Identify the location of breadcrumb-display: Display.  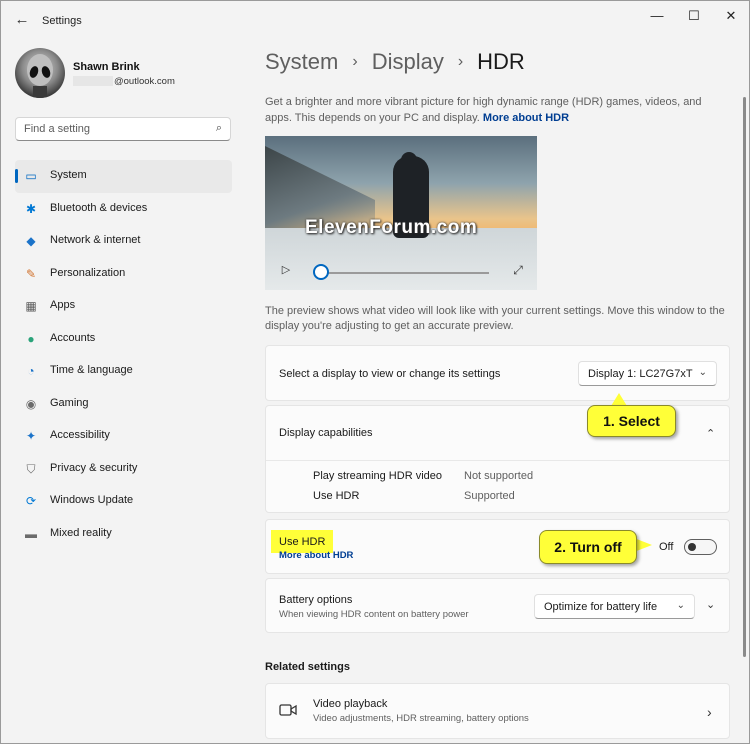
(408, 61).